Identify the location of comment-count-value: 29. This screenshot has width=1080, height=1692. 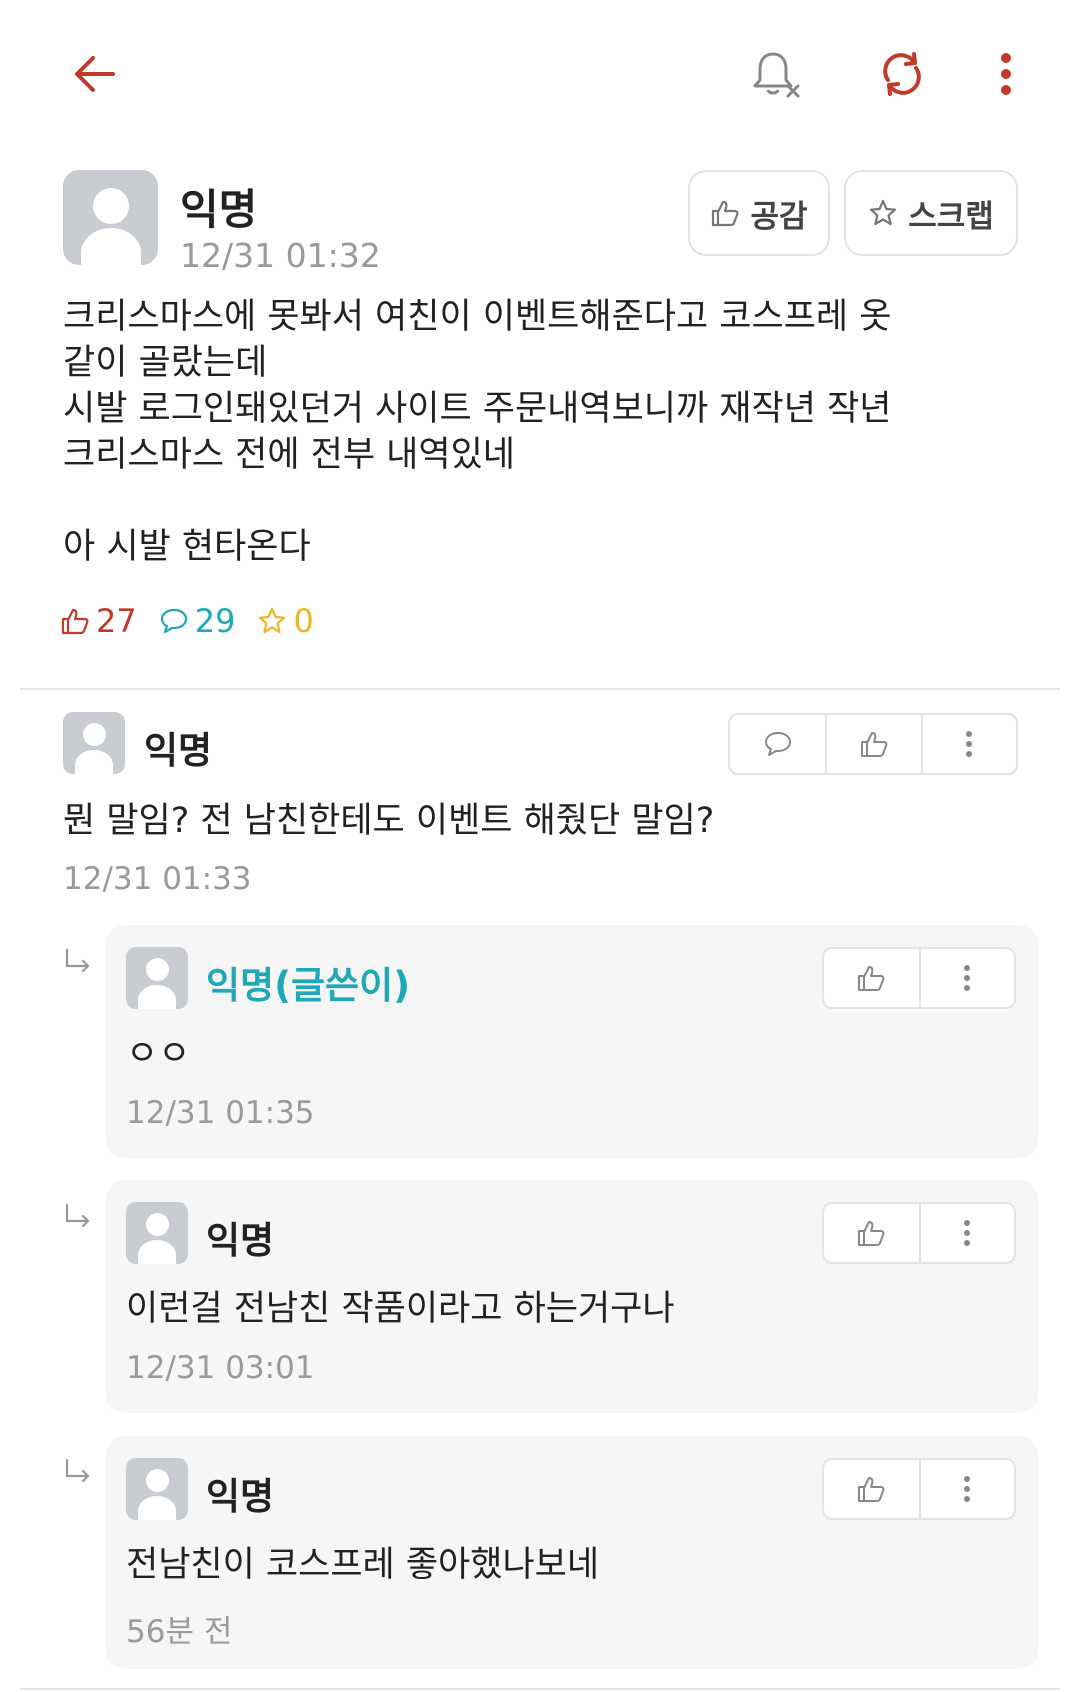
(215, 621).